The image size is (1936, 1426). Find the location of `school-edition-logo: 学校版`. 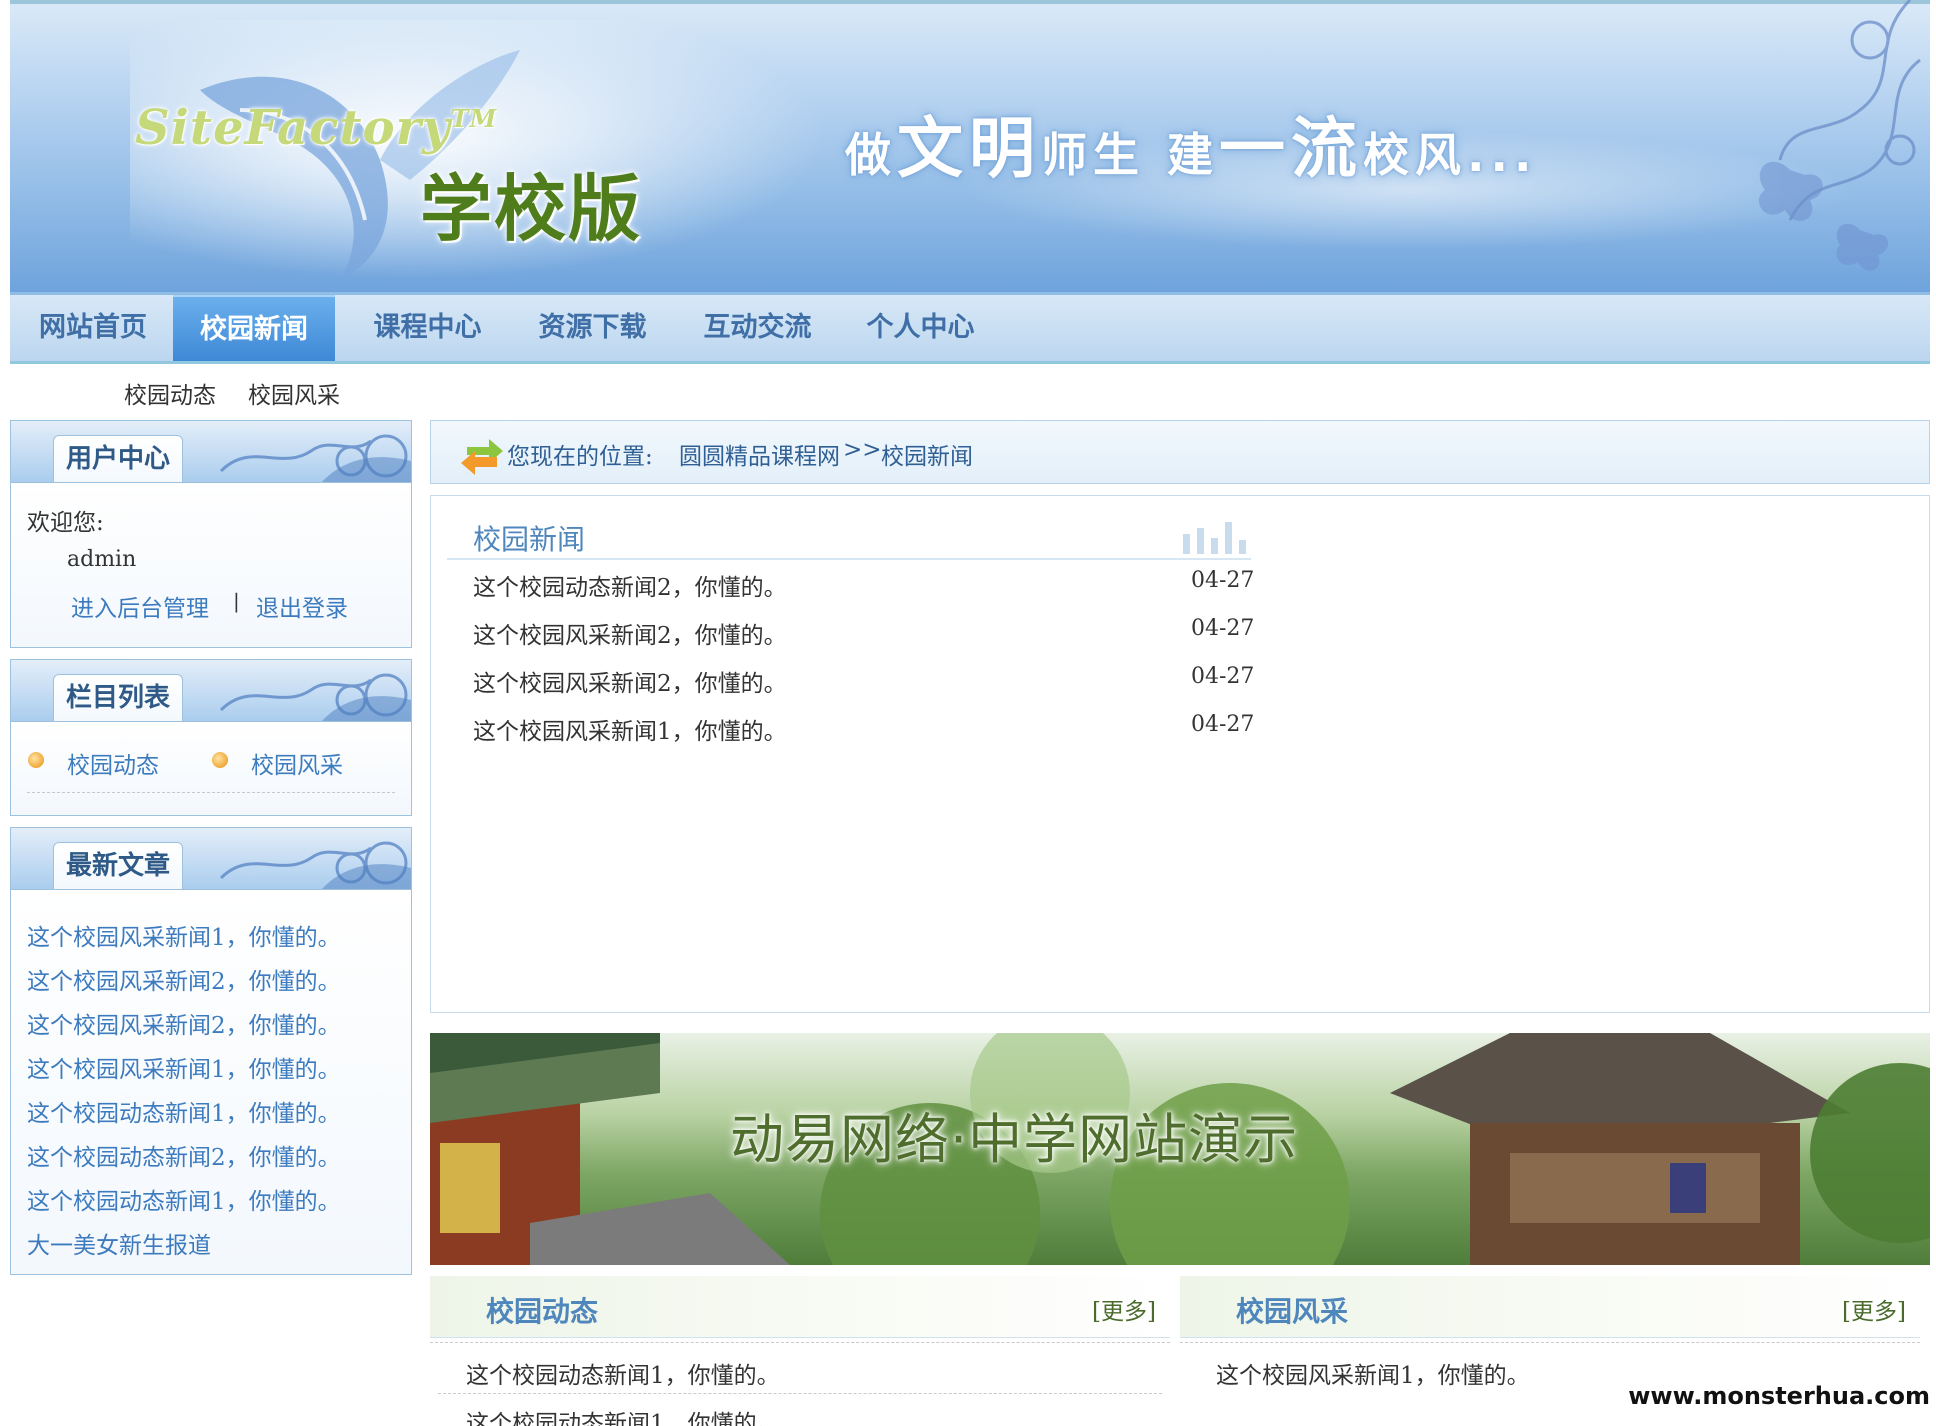

school-edition-logo: 学校版 is located at coordinates (531, 208).